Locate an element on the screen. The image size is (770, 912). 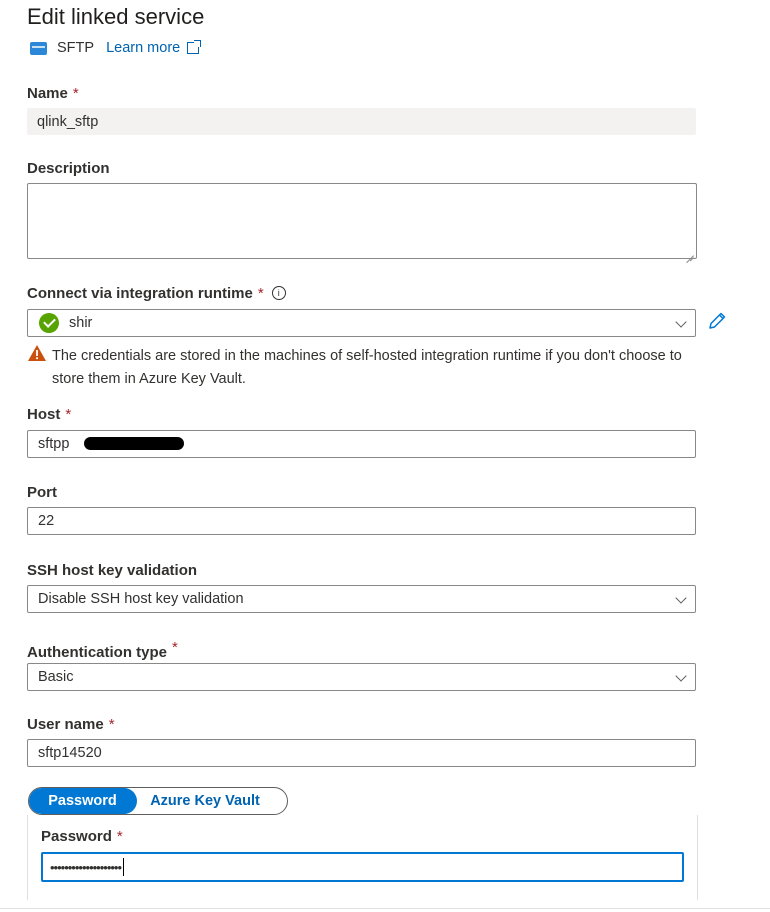
text-cursor is located at coordinates (124, 867).